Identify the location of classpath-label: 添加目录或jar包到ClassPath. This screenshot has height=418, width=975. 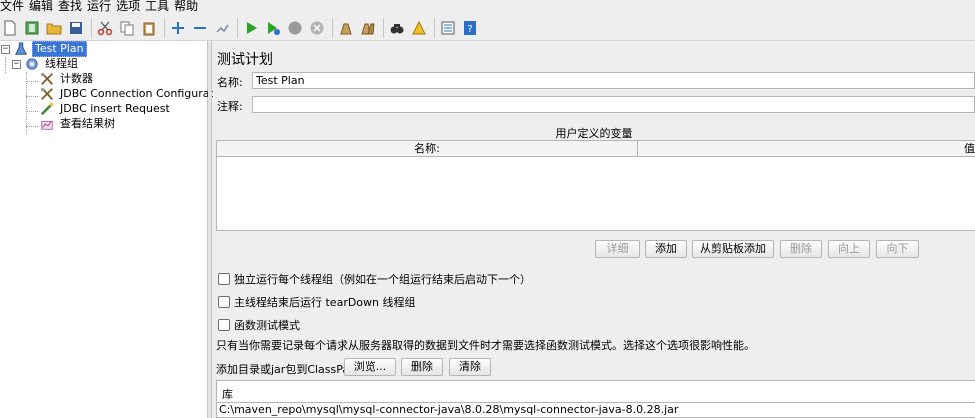
(288, 369).